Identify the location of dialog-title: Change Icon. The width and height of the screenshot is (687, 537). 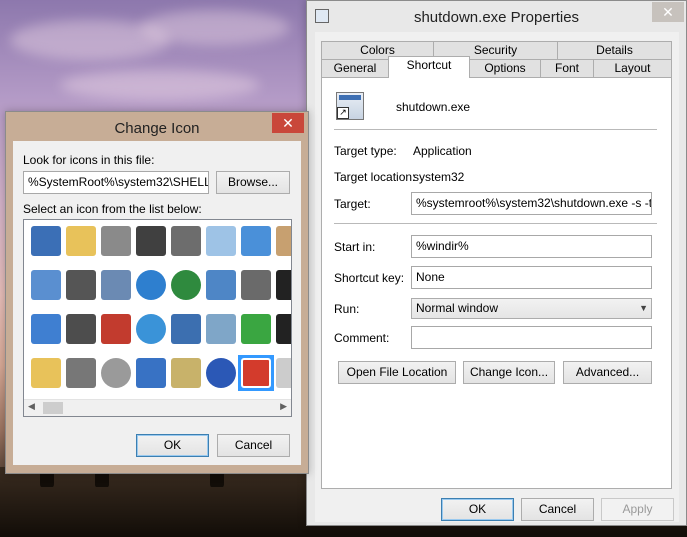
(157, 128).